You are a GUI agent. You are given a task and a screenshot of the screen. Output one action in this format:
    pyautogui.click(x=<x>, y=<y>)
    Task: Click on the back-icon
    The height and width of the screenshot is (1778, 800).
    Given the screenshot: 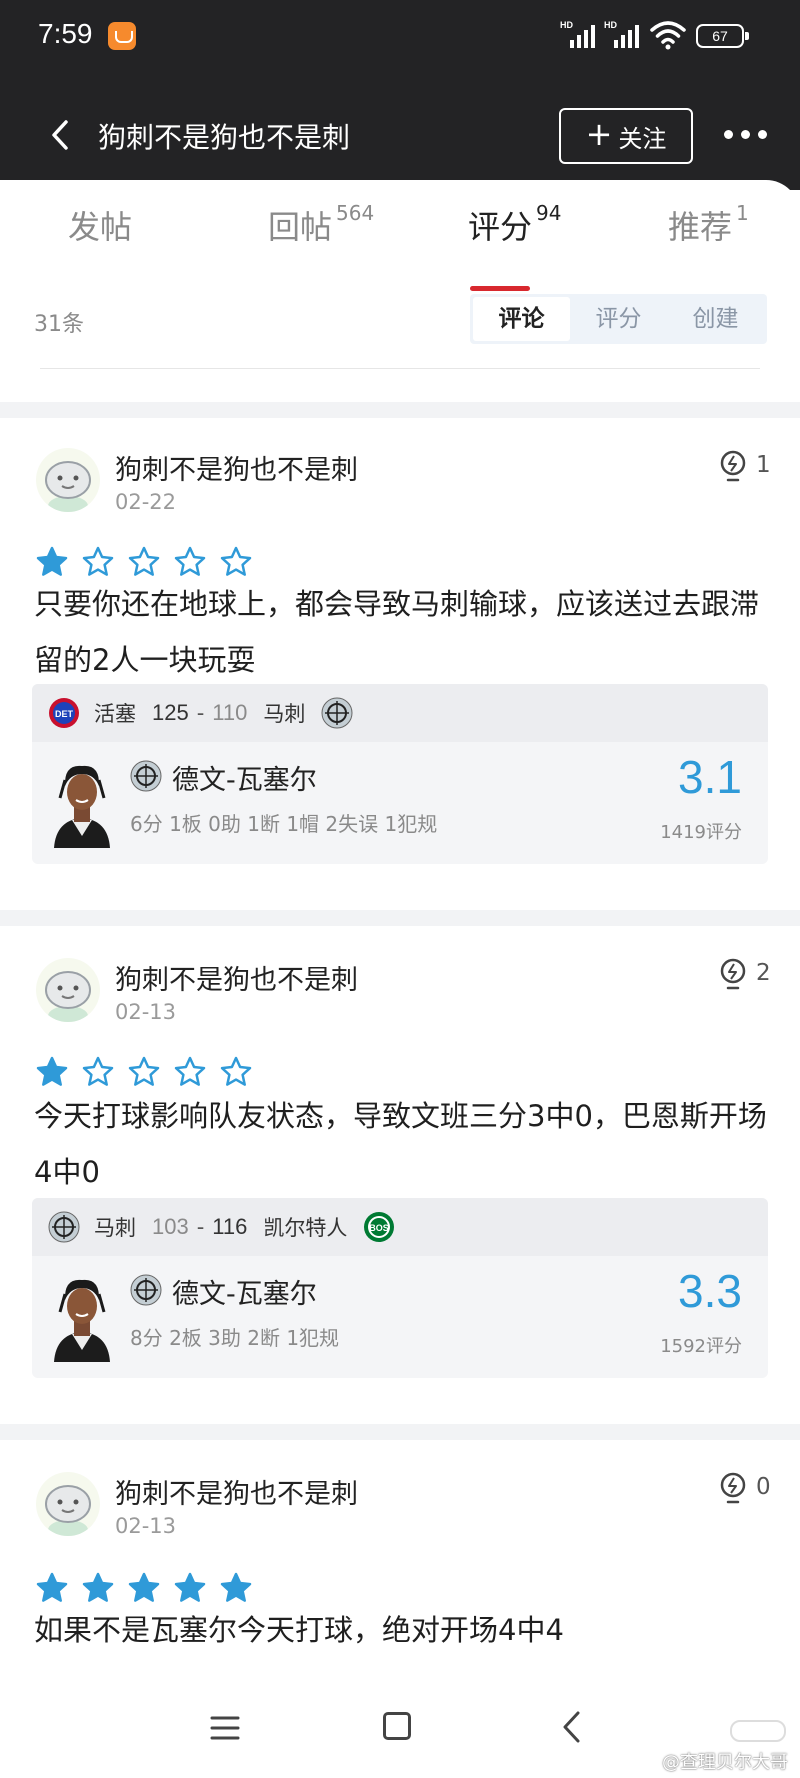 What is the action you would take?
    pyautogui.click(x=571, y=1727)
    